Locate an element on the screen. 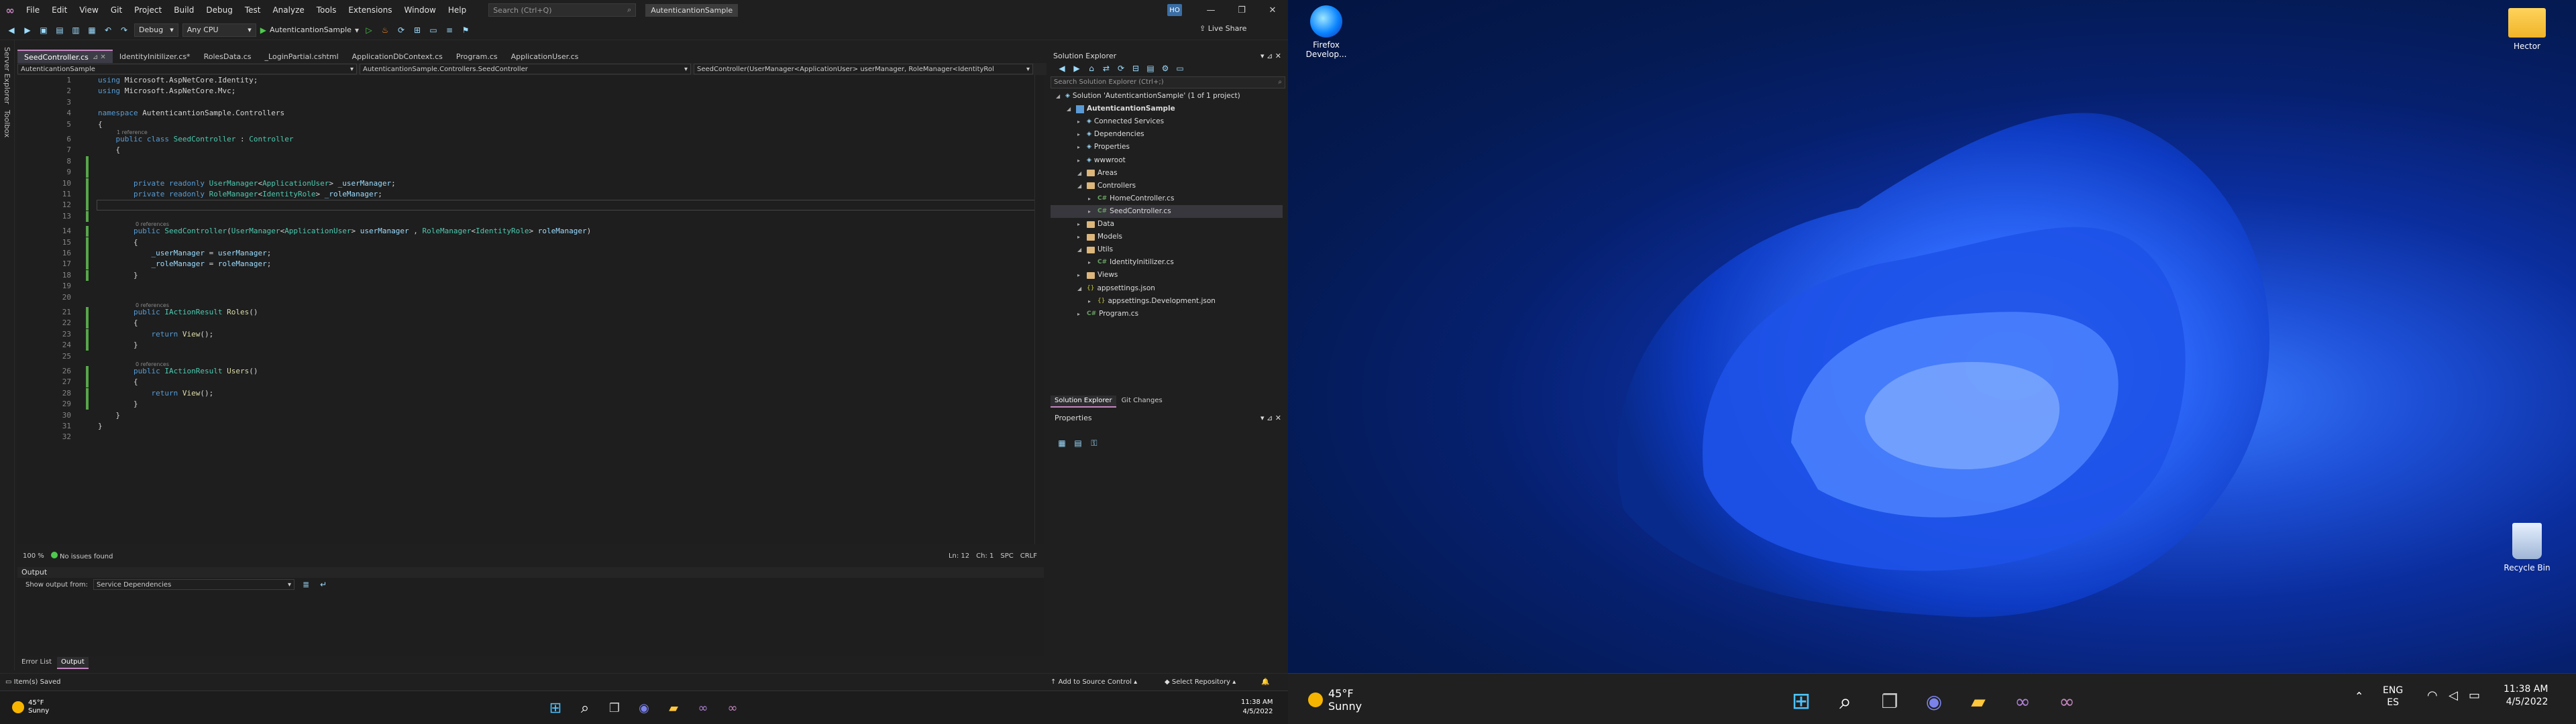 The width and height of the screenshot is (2576, 724). menu-git: Git is located at coordinates (116, 10).